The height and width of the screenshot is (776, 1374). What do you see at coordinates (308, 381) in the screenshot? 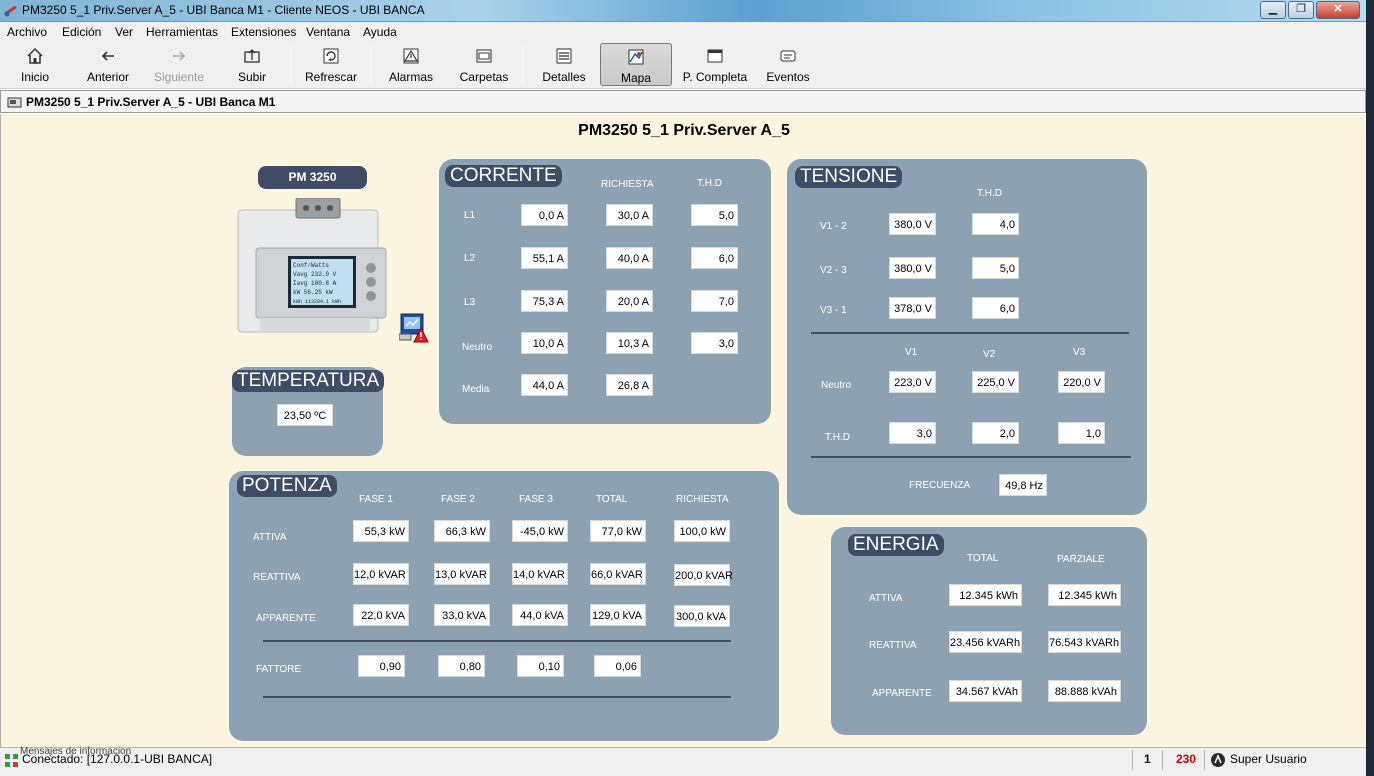
I see `temperatura-title: TEMPERATURA` at bounding box center [308, 381].